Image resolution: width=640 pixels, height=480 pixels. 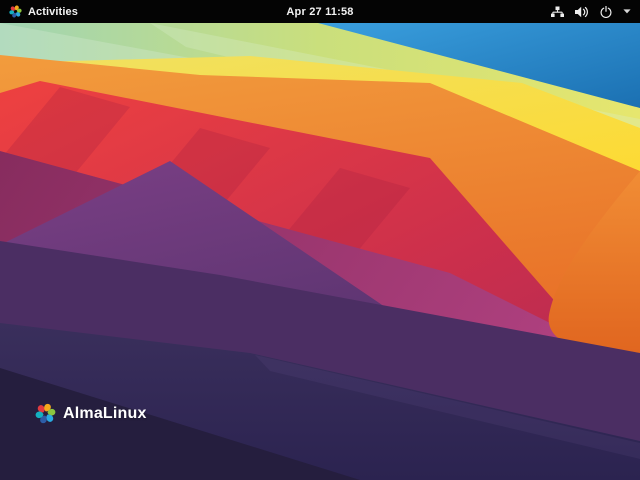 What do you see at coordinates (627, 11) in the screenshot?
I see `caret-down-icon` at bounding box center [627, 11].